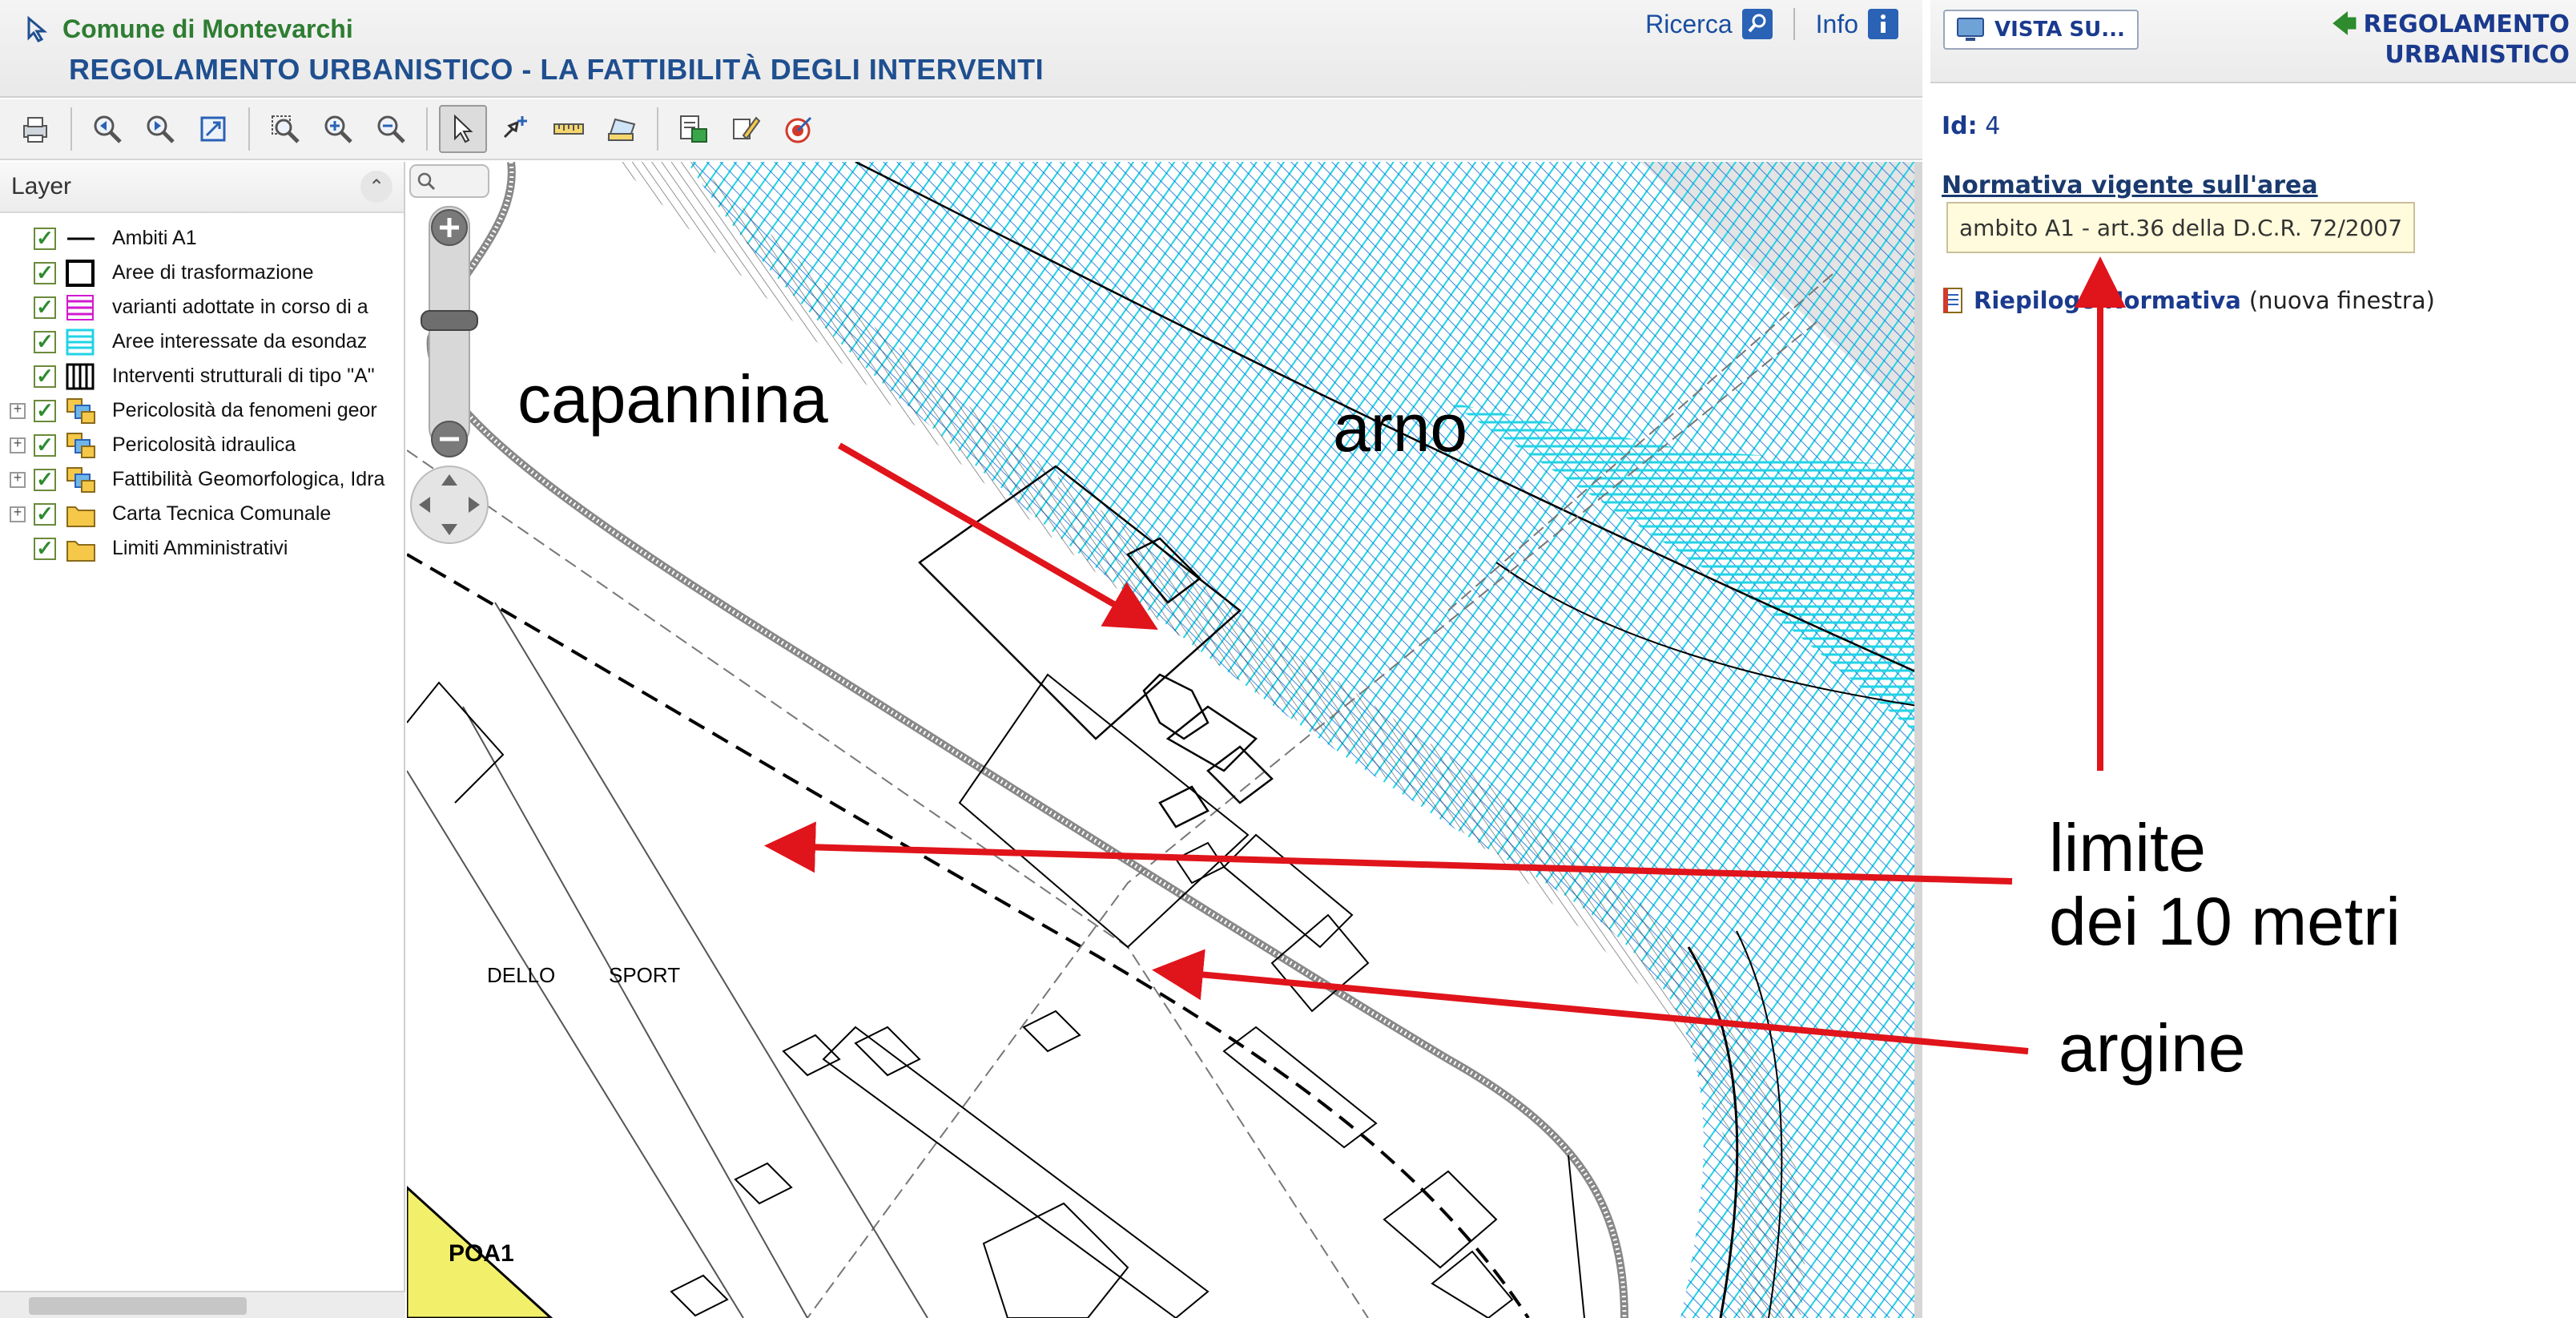 Image resolution: width=2576 pixels, height=1318 pixels. I want to click on polygon-symbol-icon, so click(81, 273).